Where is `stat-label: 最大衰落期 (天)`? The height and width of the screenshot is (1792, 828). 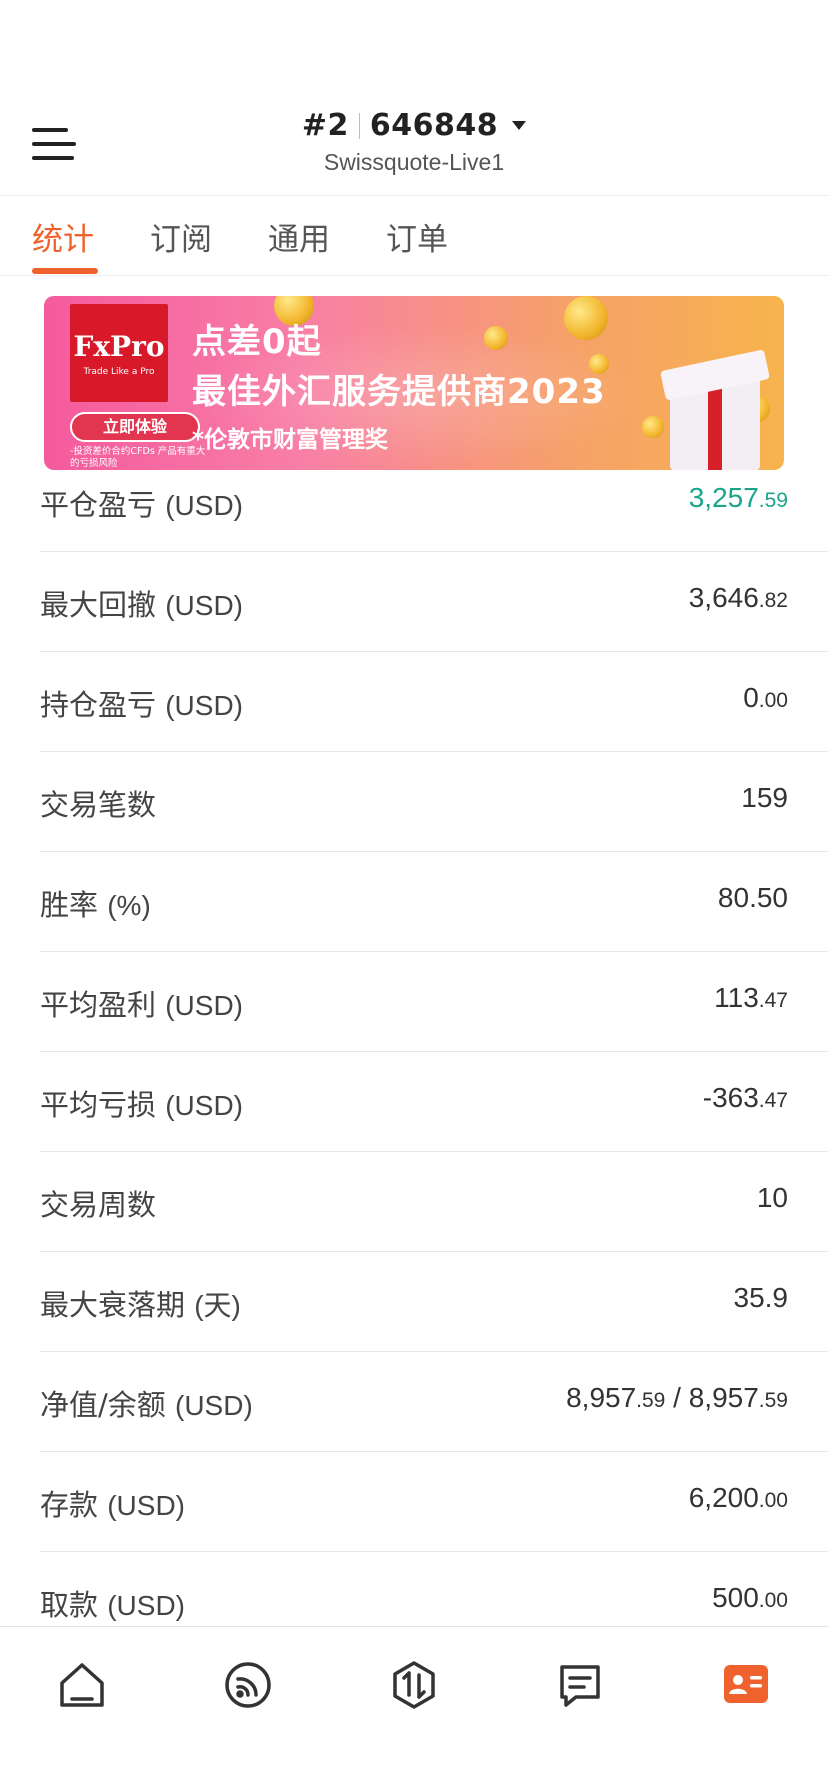 stat-label: 最大衰落期 (天) is located at coordinates (140, 1305).